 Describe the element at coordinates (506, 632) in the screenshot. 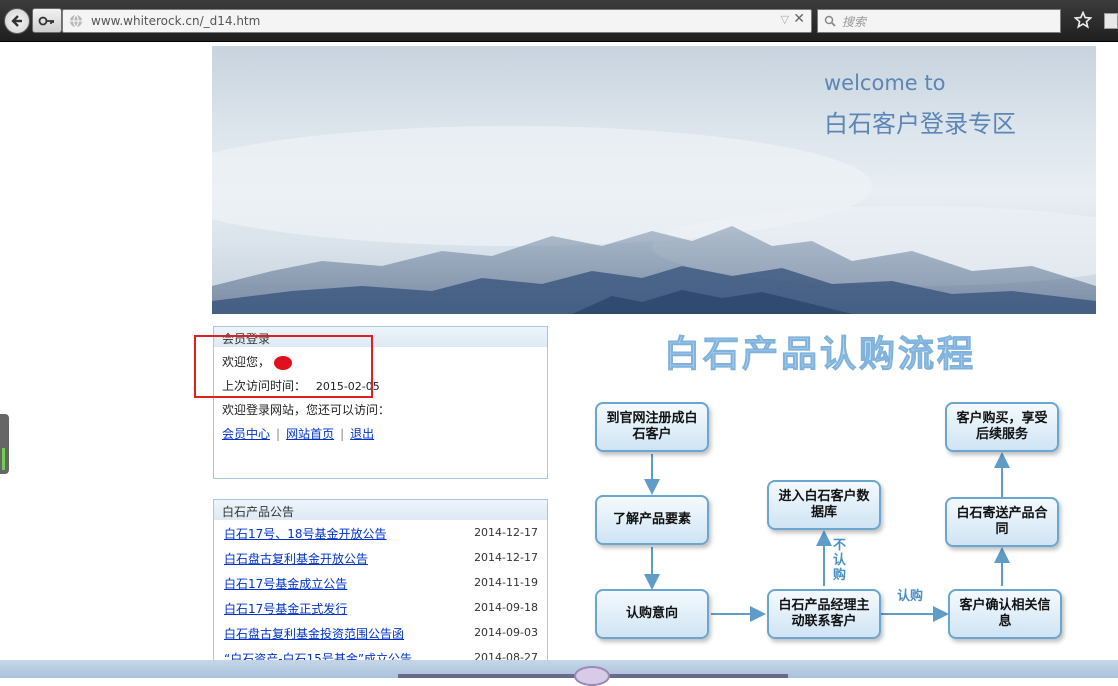

I see `notice-date: 2014-09-03` at that location.